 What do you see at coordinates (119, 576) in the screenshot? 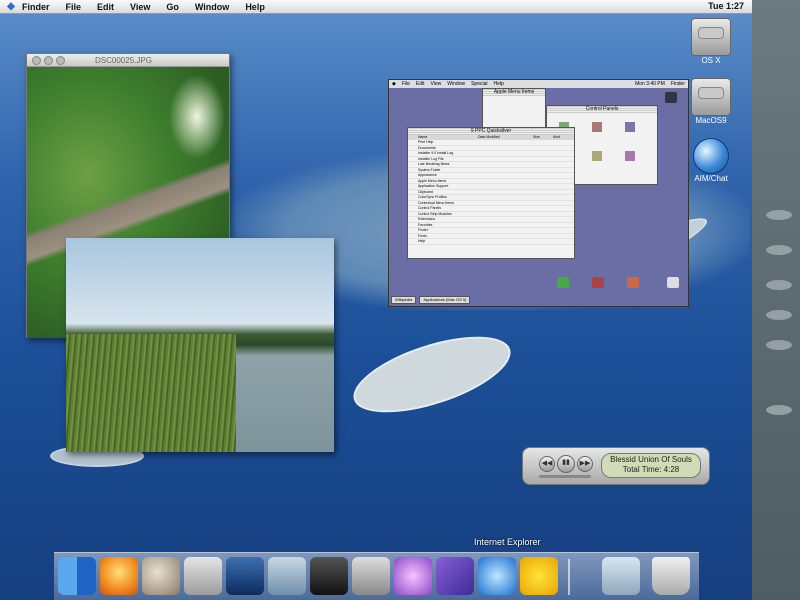
I see `dock-sherlock-sun-icon` at bounding box center [119, 576].